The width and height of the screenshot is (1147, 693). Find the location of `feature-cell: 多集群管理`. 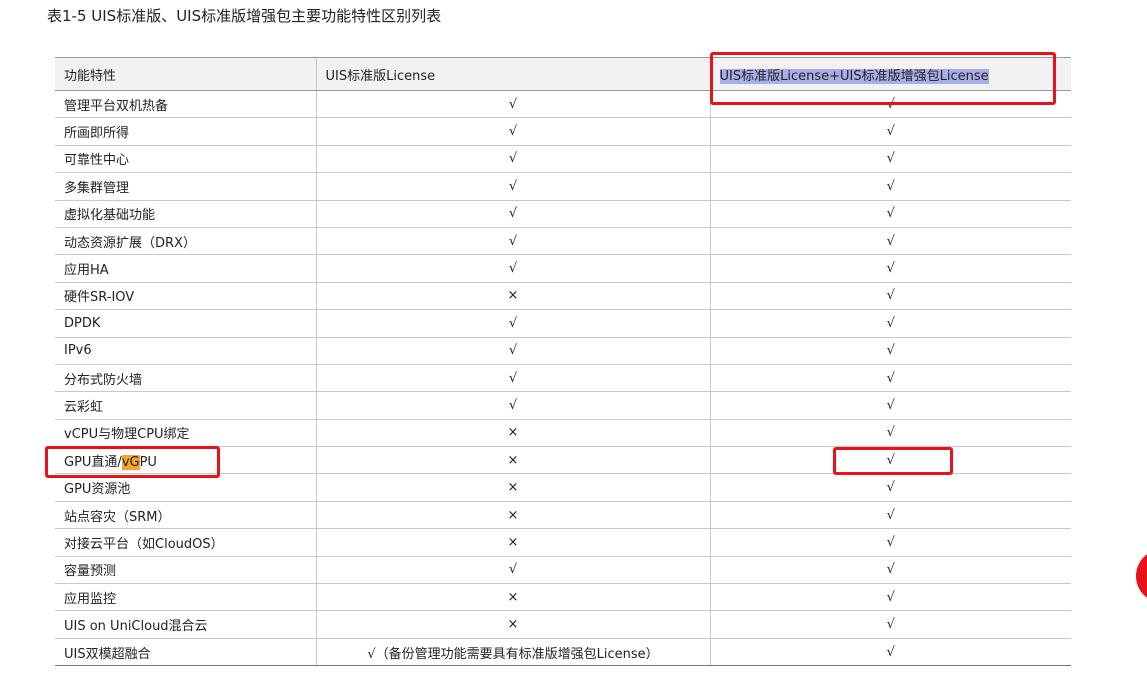

feature-cell: 多集群管理 is located at coordinates (185, 186).